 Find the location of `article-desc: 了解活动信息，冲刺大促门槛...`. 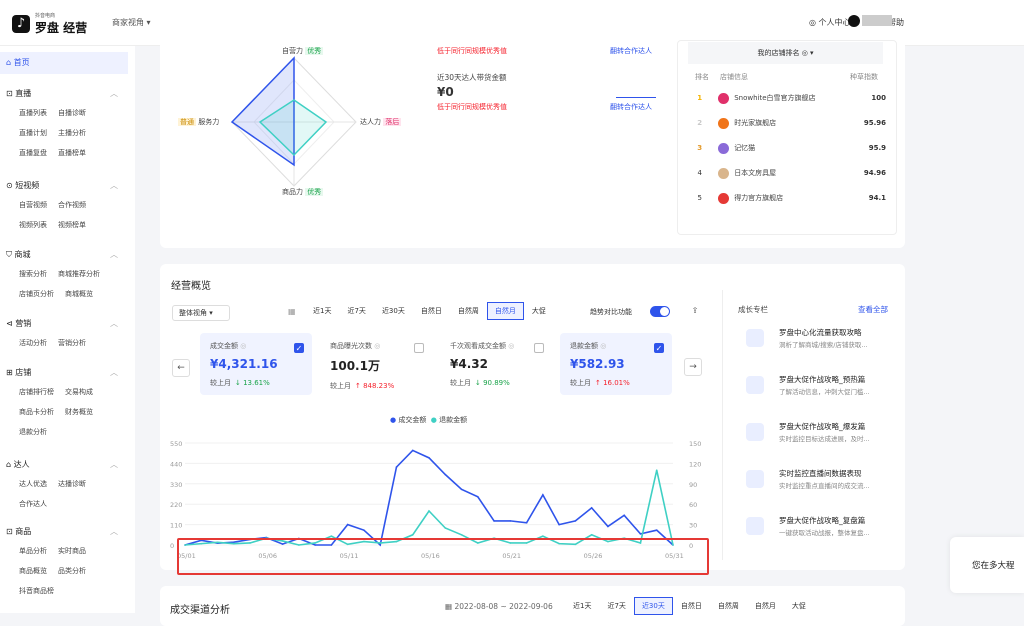

article-desc: 了解活动信息，冲刺大促门槛... is located at coordinates (824, 392).